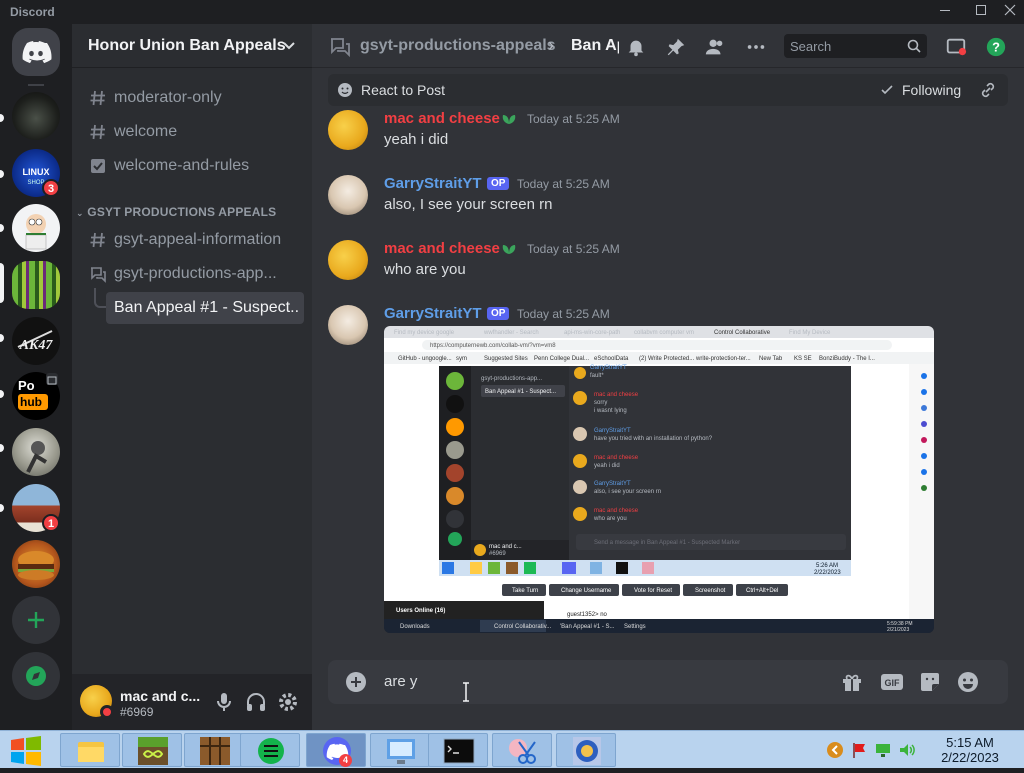 The width and height of the screenshot is (1024, 773). What do you see at coordinates (36, 52) in the screenshot?
I see `home-button` at bounding box center [36, 52].